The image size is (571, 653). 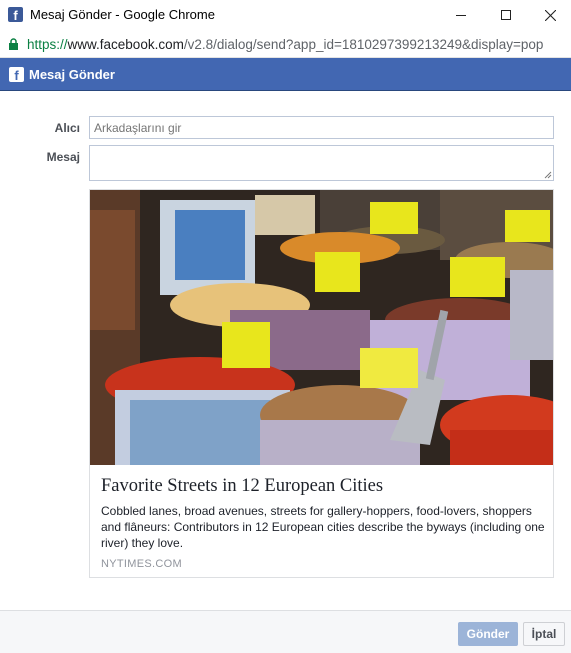 I want to click on window-titlebar: f Mesaj Gönder - Google Chrome, so click(x=285, y=15).